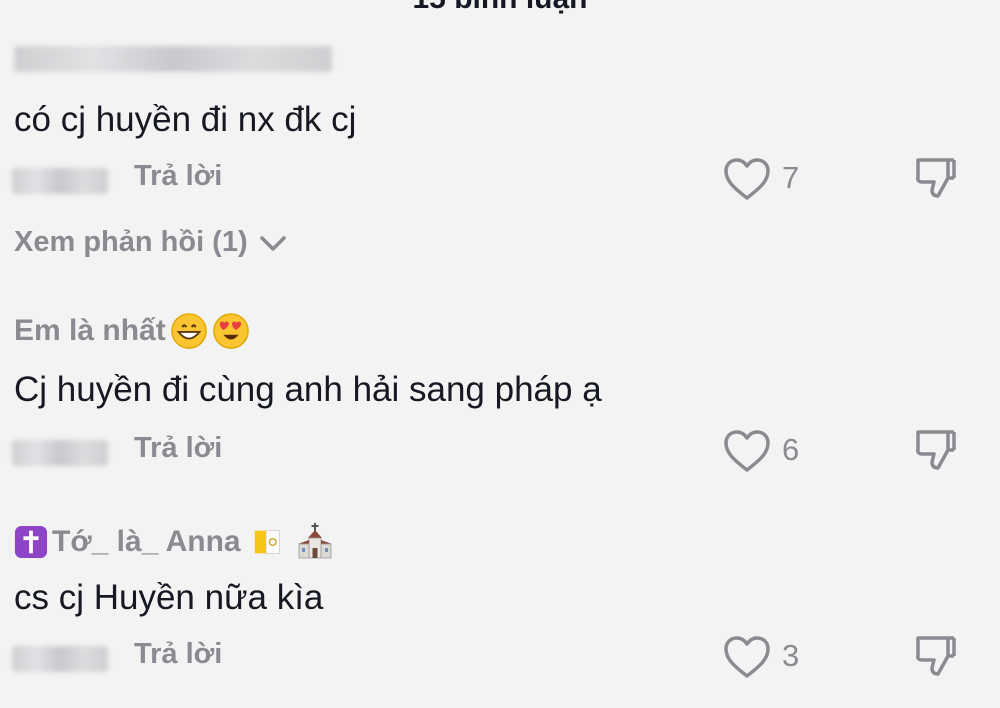 The width and height of the screenshot is (1000, 708). I want to click on like-count: 3, so click(791, 655).